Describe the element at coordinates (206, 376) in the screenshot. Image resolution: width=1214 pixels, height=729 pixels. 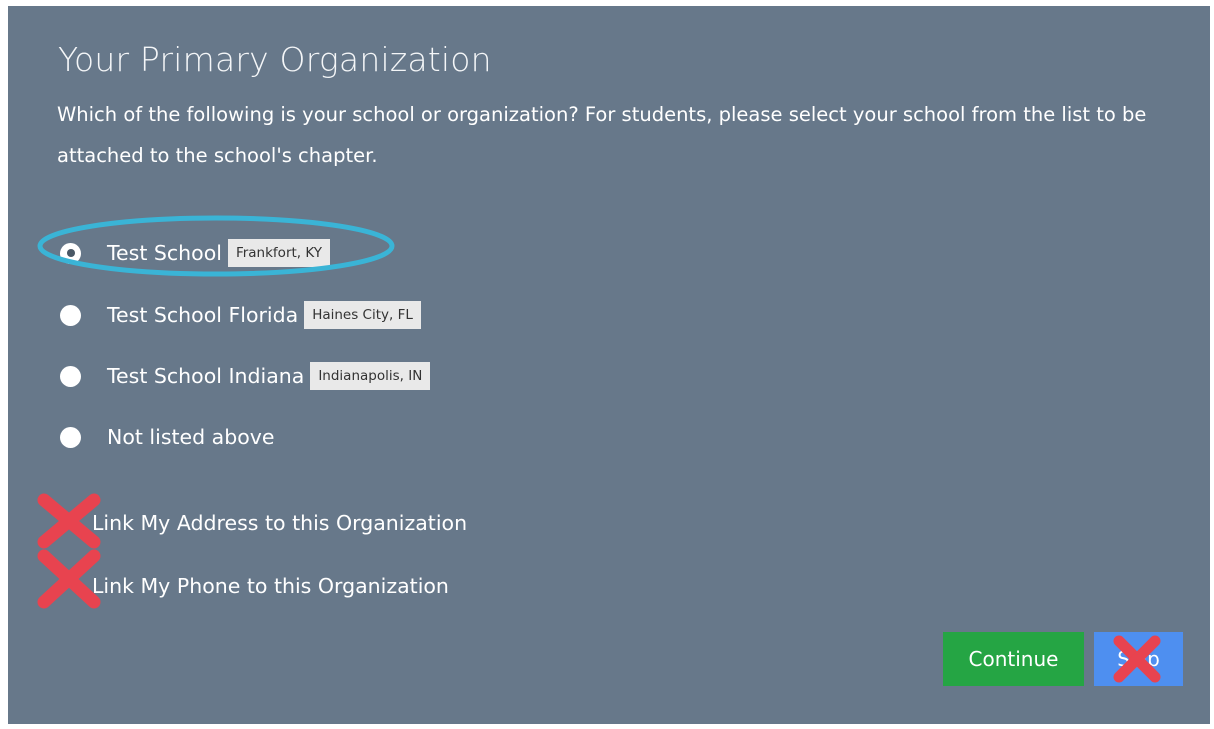
I see `option-label: Test School Indiana` at that location.